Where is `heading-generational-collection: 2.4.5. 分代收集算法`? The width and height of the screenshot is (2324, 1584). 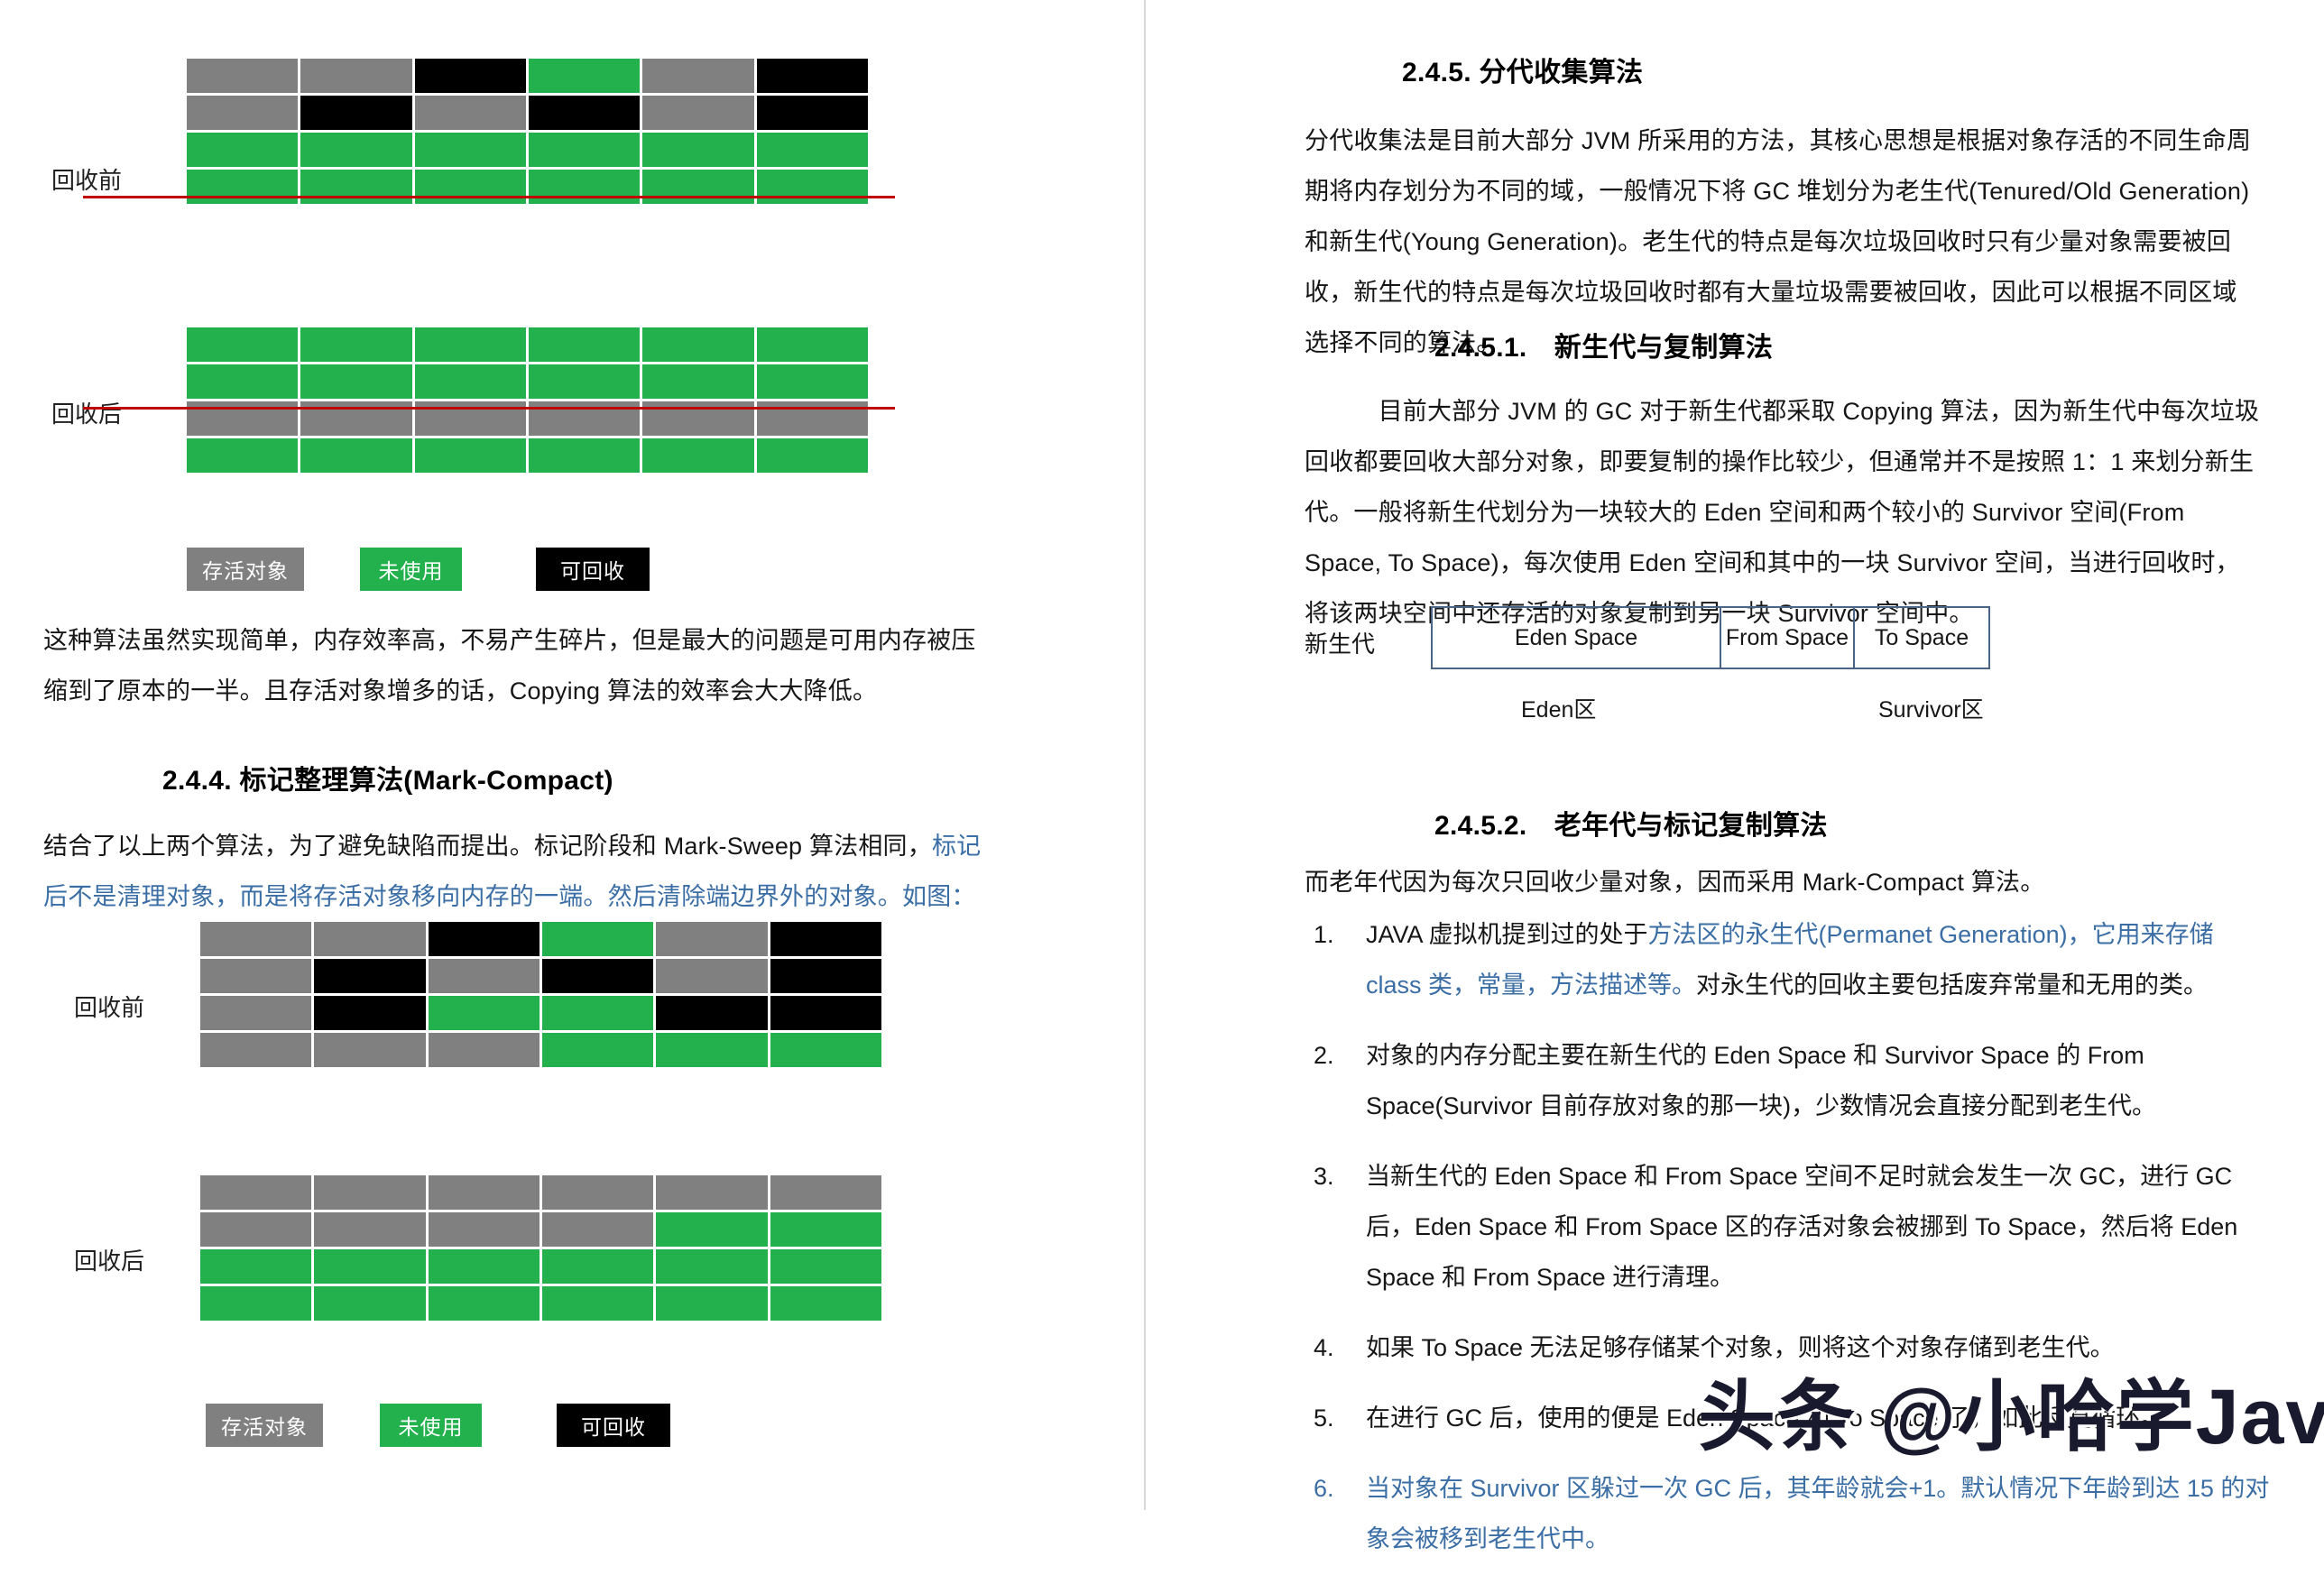
heading-generational-collection: 2.4.5. 分代收集算法 is located at coordinates (1523, 72).